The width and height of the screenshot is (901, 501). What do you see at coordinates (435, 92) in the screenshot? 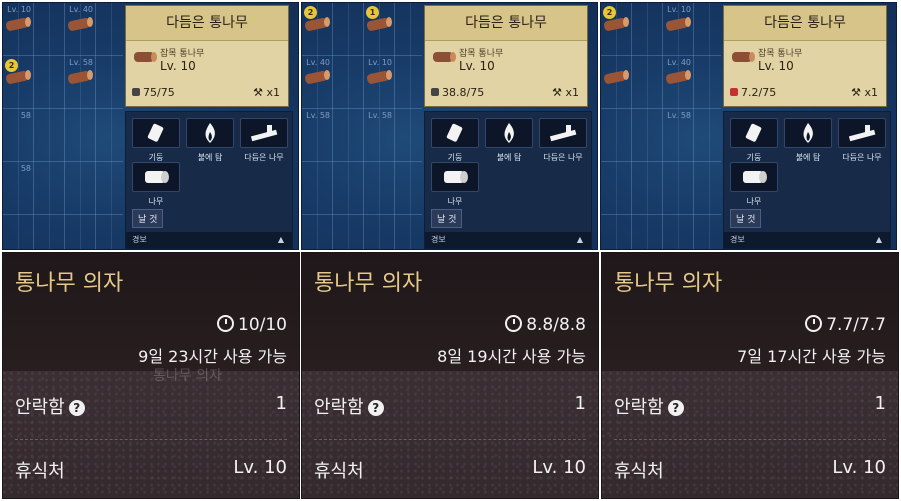
I see `durability-icon` at bounding box center [435, 92].